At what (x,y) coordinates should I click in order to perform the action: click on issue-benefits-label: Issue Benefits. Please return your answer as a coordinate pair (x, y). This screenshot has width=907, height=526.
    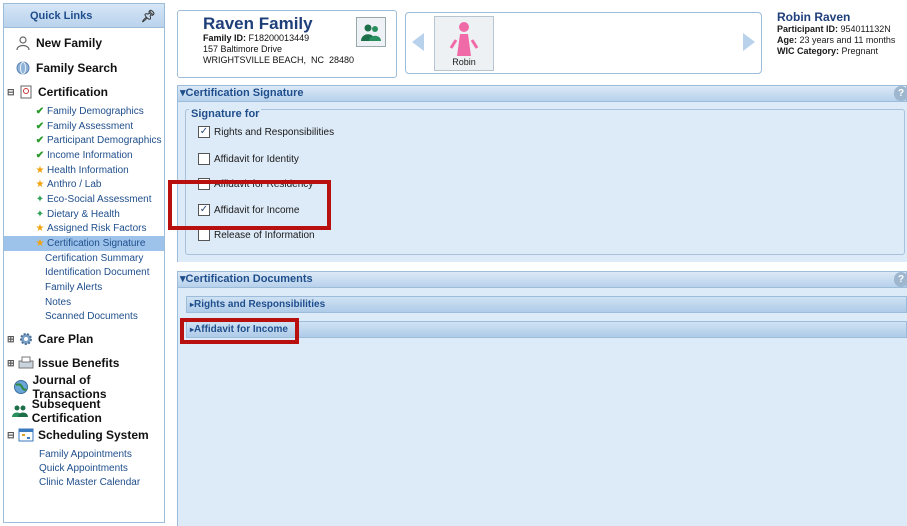
    Looking at the image, I should click on (79, 363).